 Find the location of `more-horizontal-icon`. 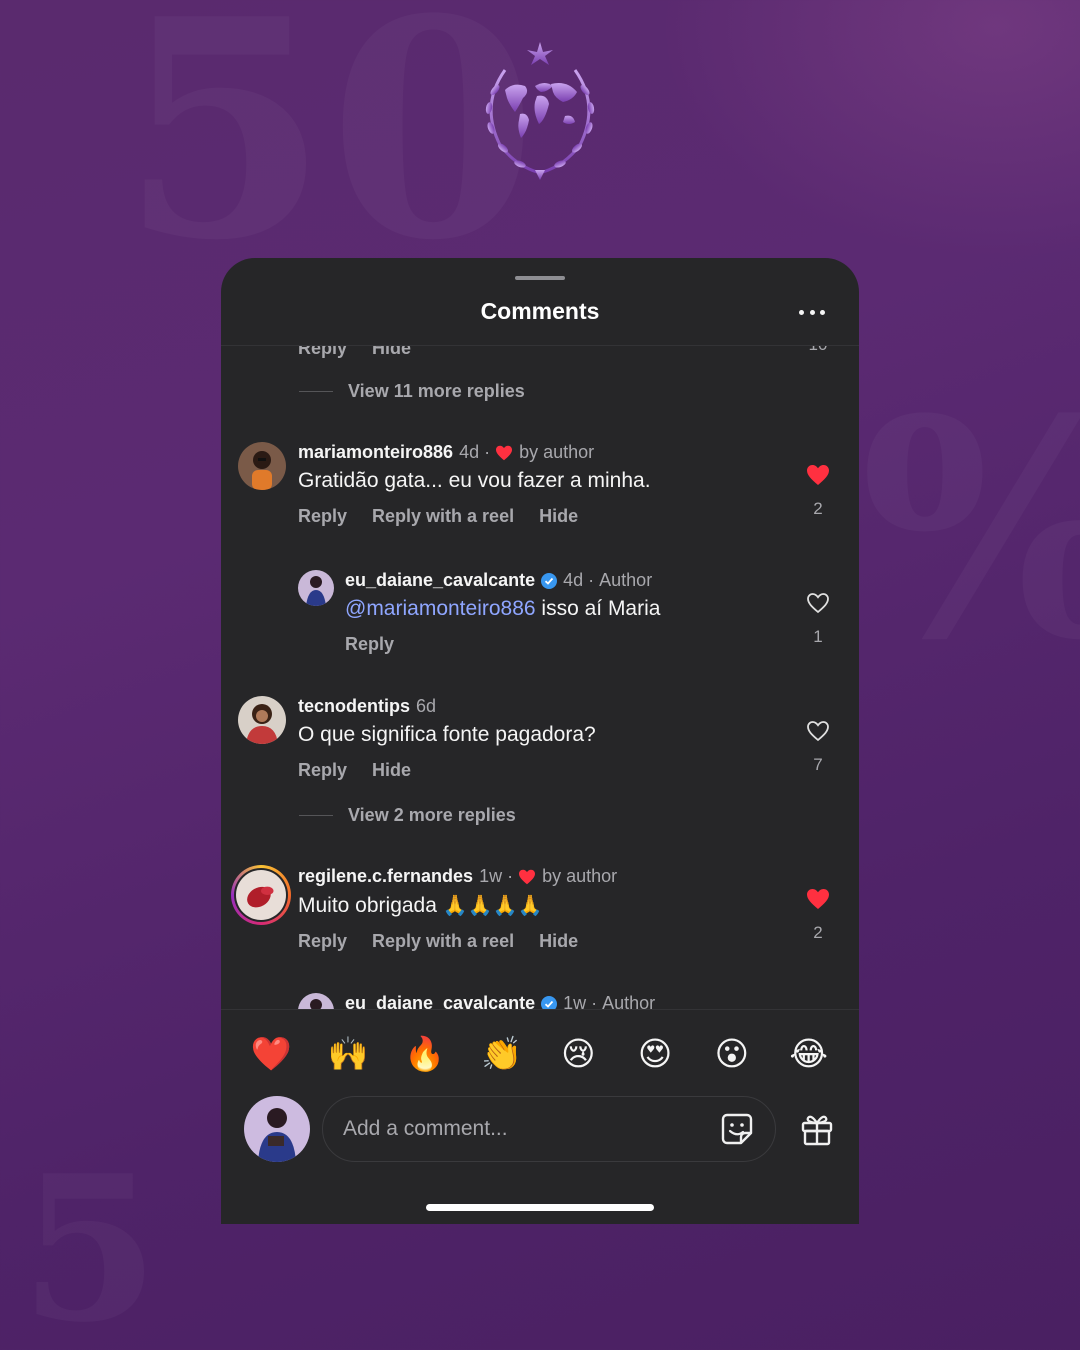

more-horizontal-icon is located at coordinates (812, 312).